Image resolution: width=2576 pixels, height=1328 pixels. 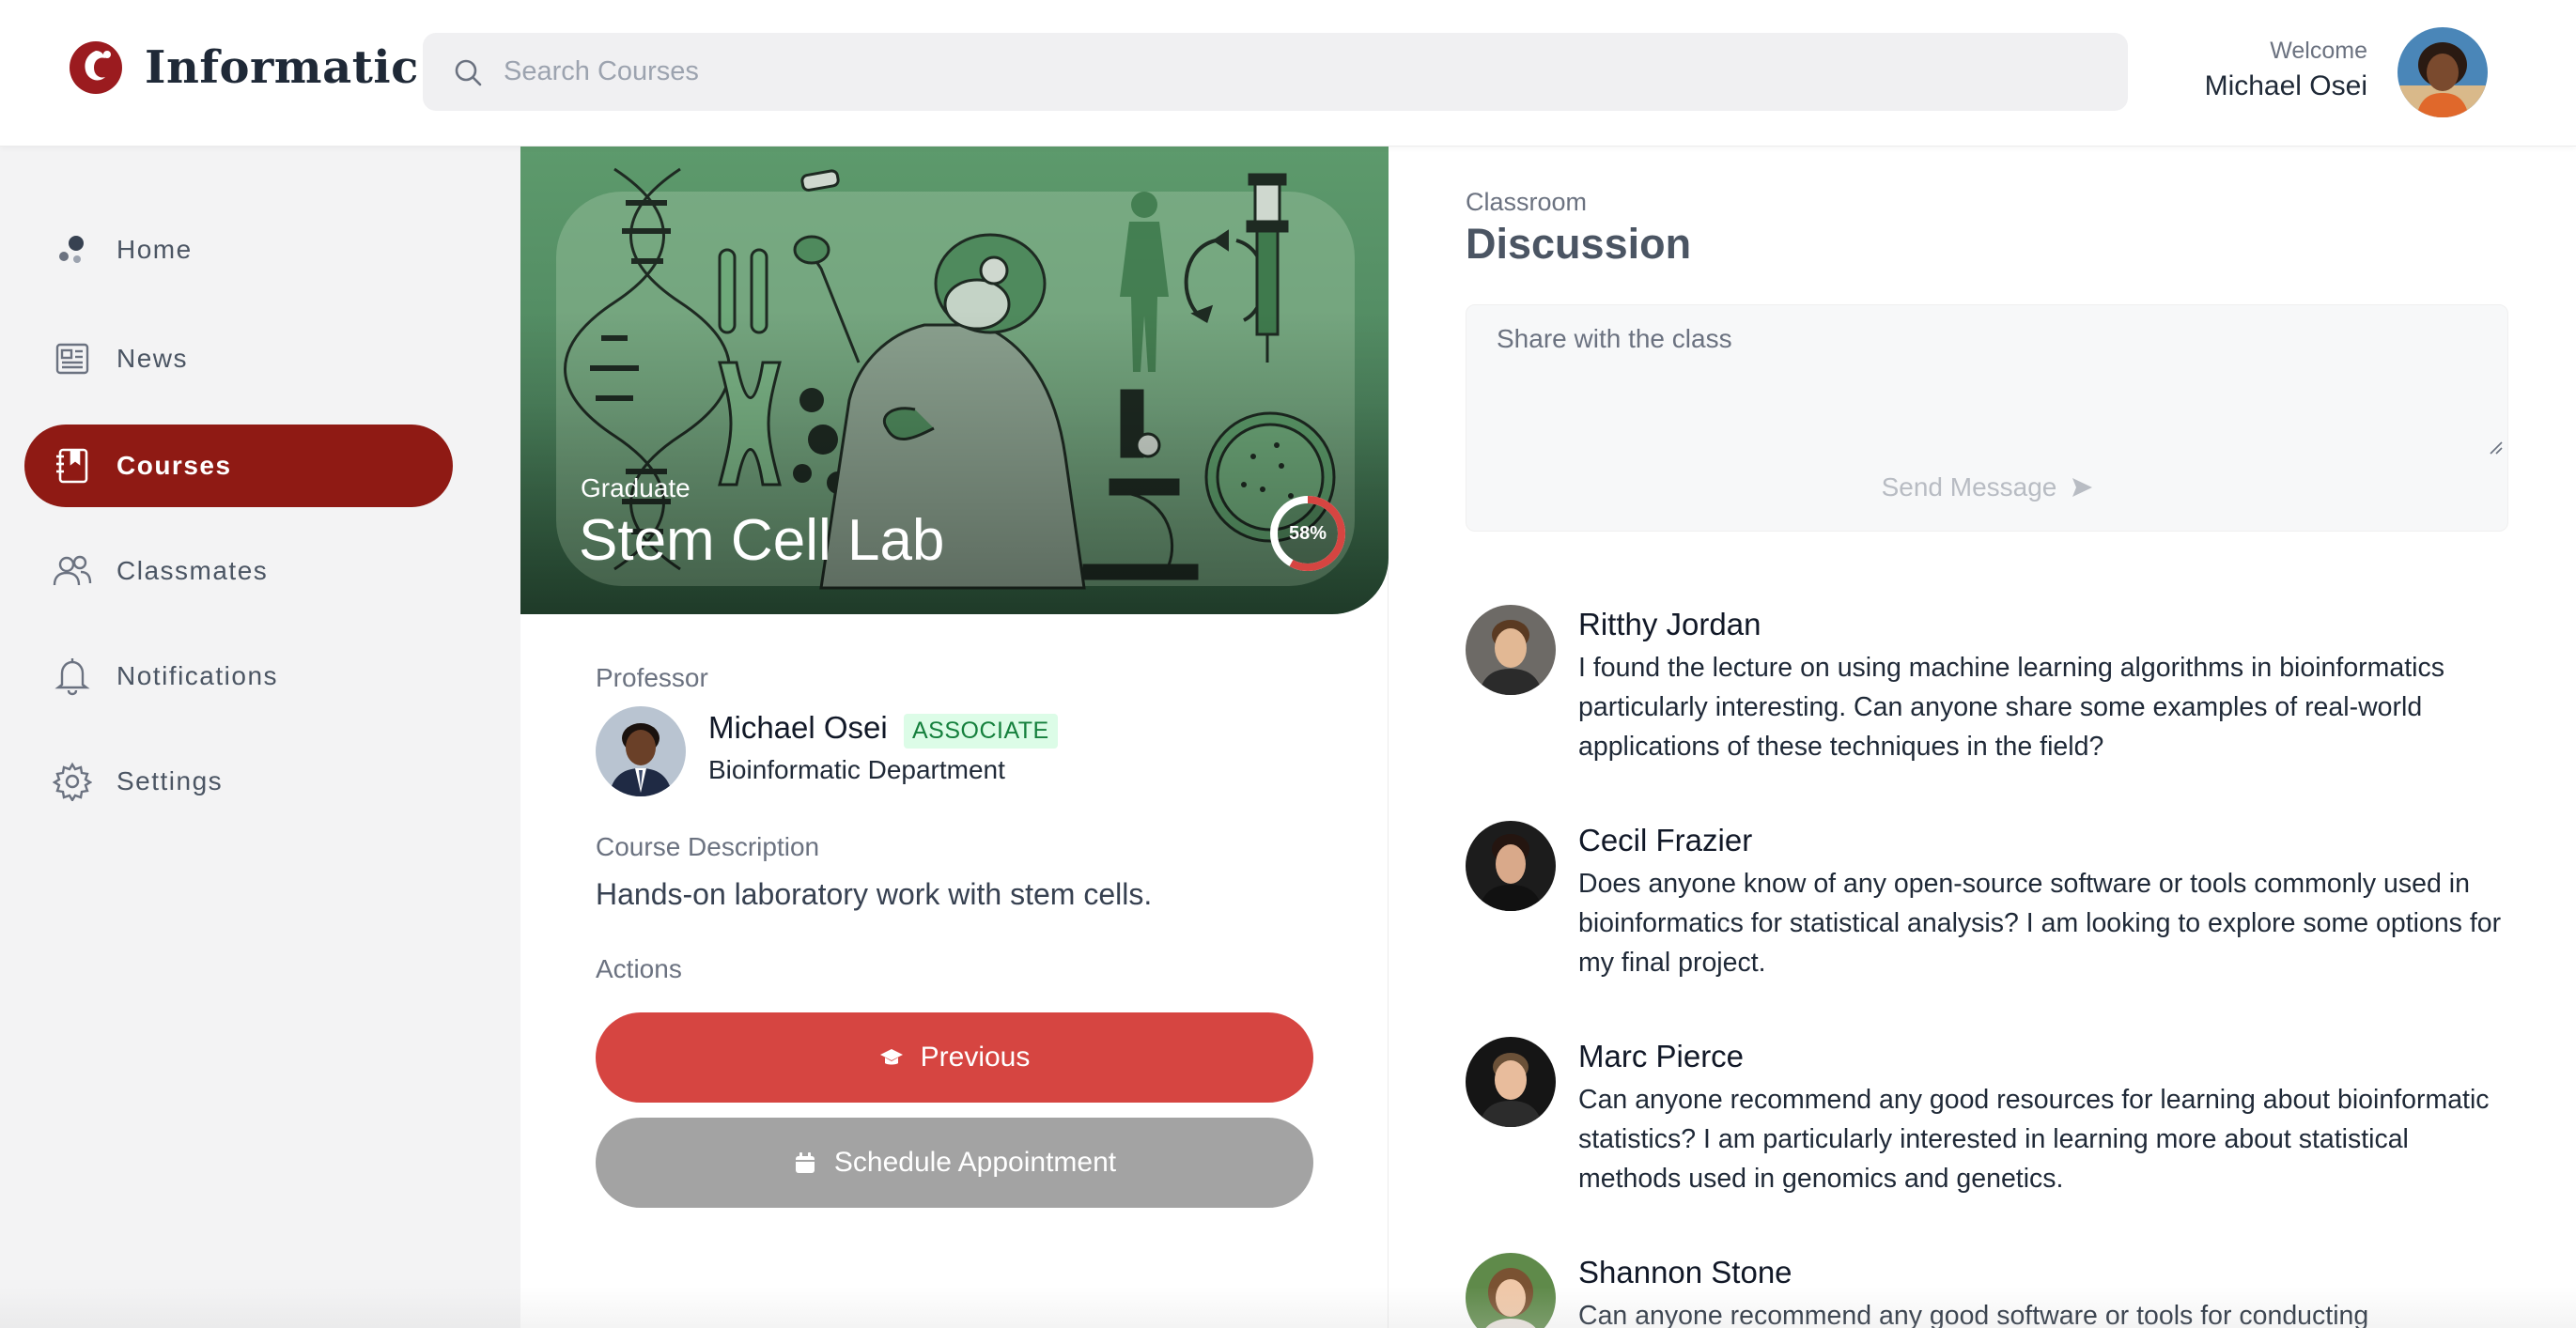 I want to click on top-header: Informatic Welcome Michael Osei, so click(x=1288, y=73).